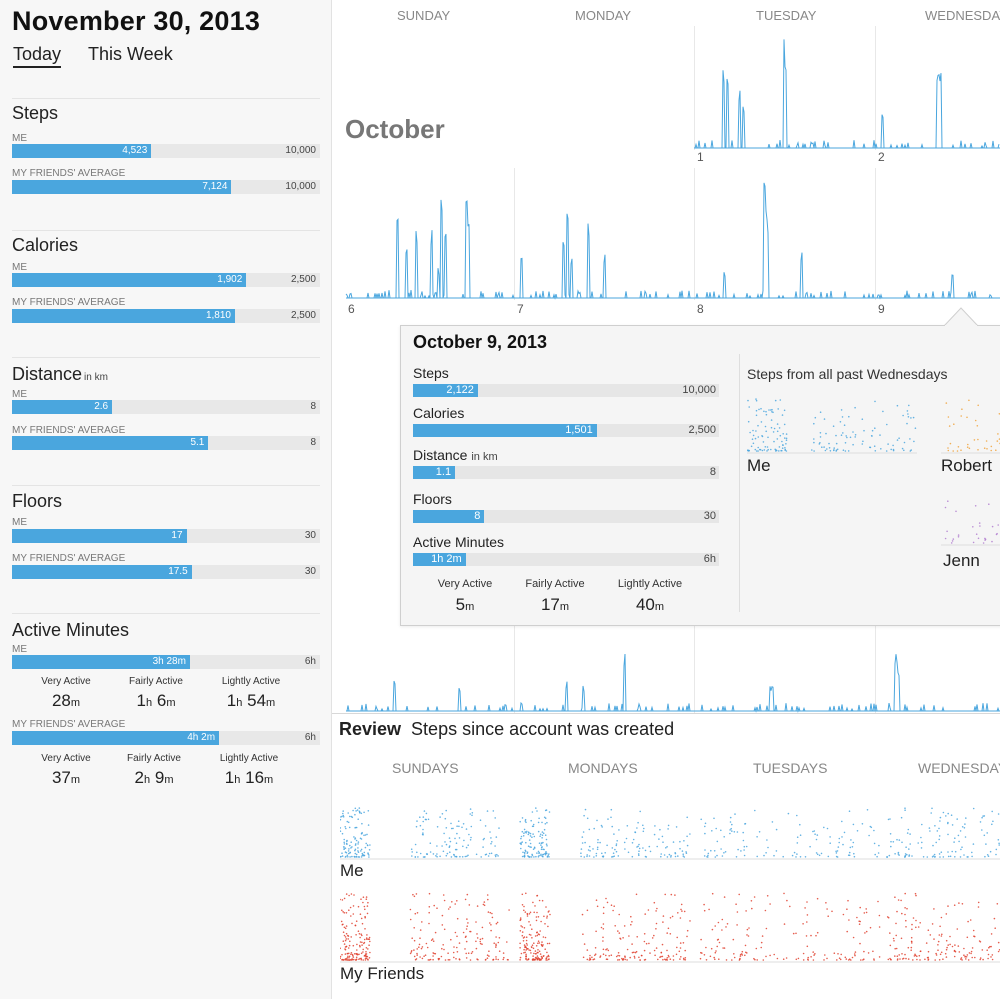 This screenshot has height=999, width=1000. Describe the element at coordinates (759, 466) in the screenshot. I see `popup-person-me: Me` at that location.